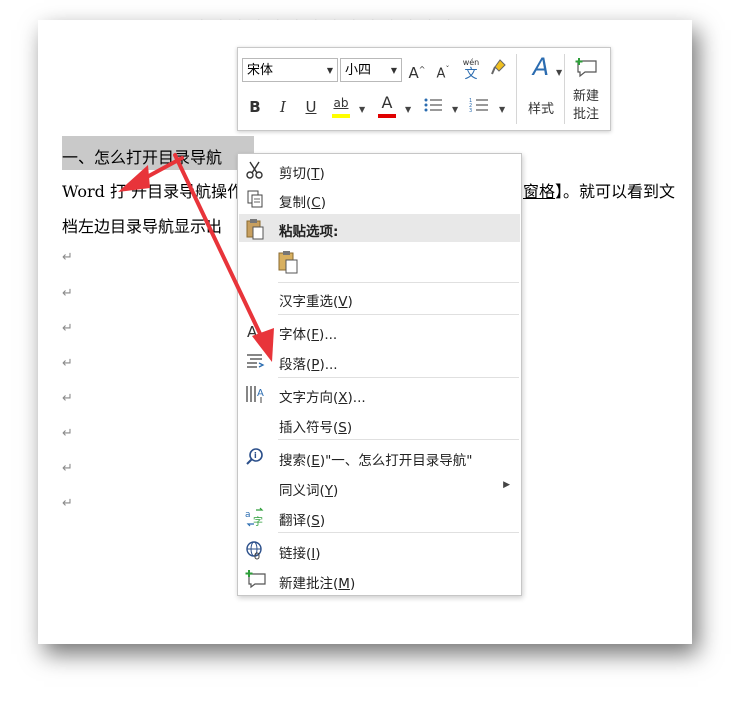 This screenshot has width=753, height=702. I want to click on annotation-arrow-to-heading, so click(151, 174).